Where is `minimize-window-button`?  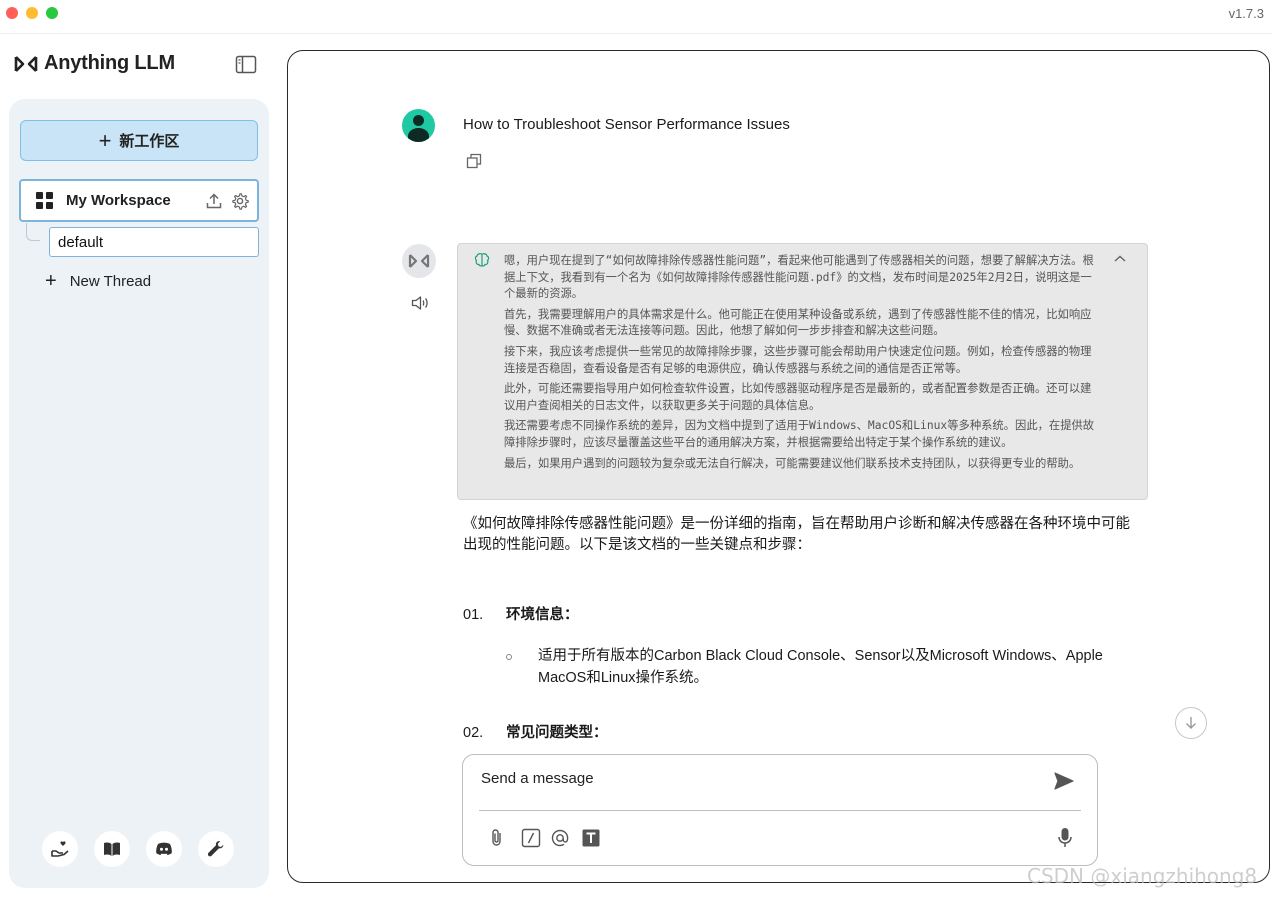
minimize-window-button is located at coordinates (32, 13).